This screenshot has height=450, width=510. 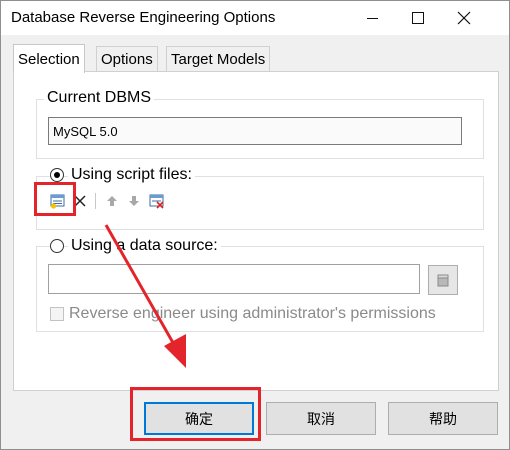 I want to click on tab-selection-label: Selection, so click(x=49, y=59).